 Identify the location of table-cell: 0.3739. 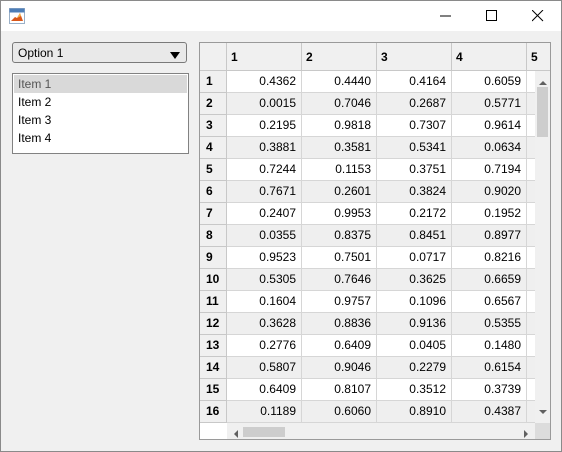
(489, 390).